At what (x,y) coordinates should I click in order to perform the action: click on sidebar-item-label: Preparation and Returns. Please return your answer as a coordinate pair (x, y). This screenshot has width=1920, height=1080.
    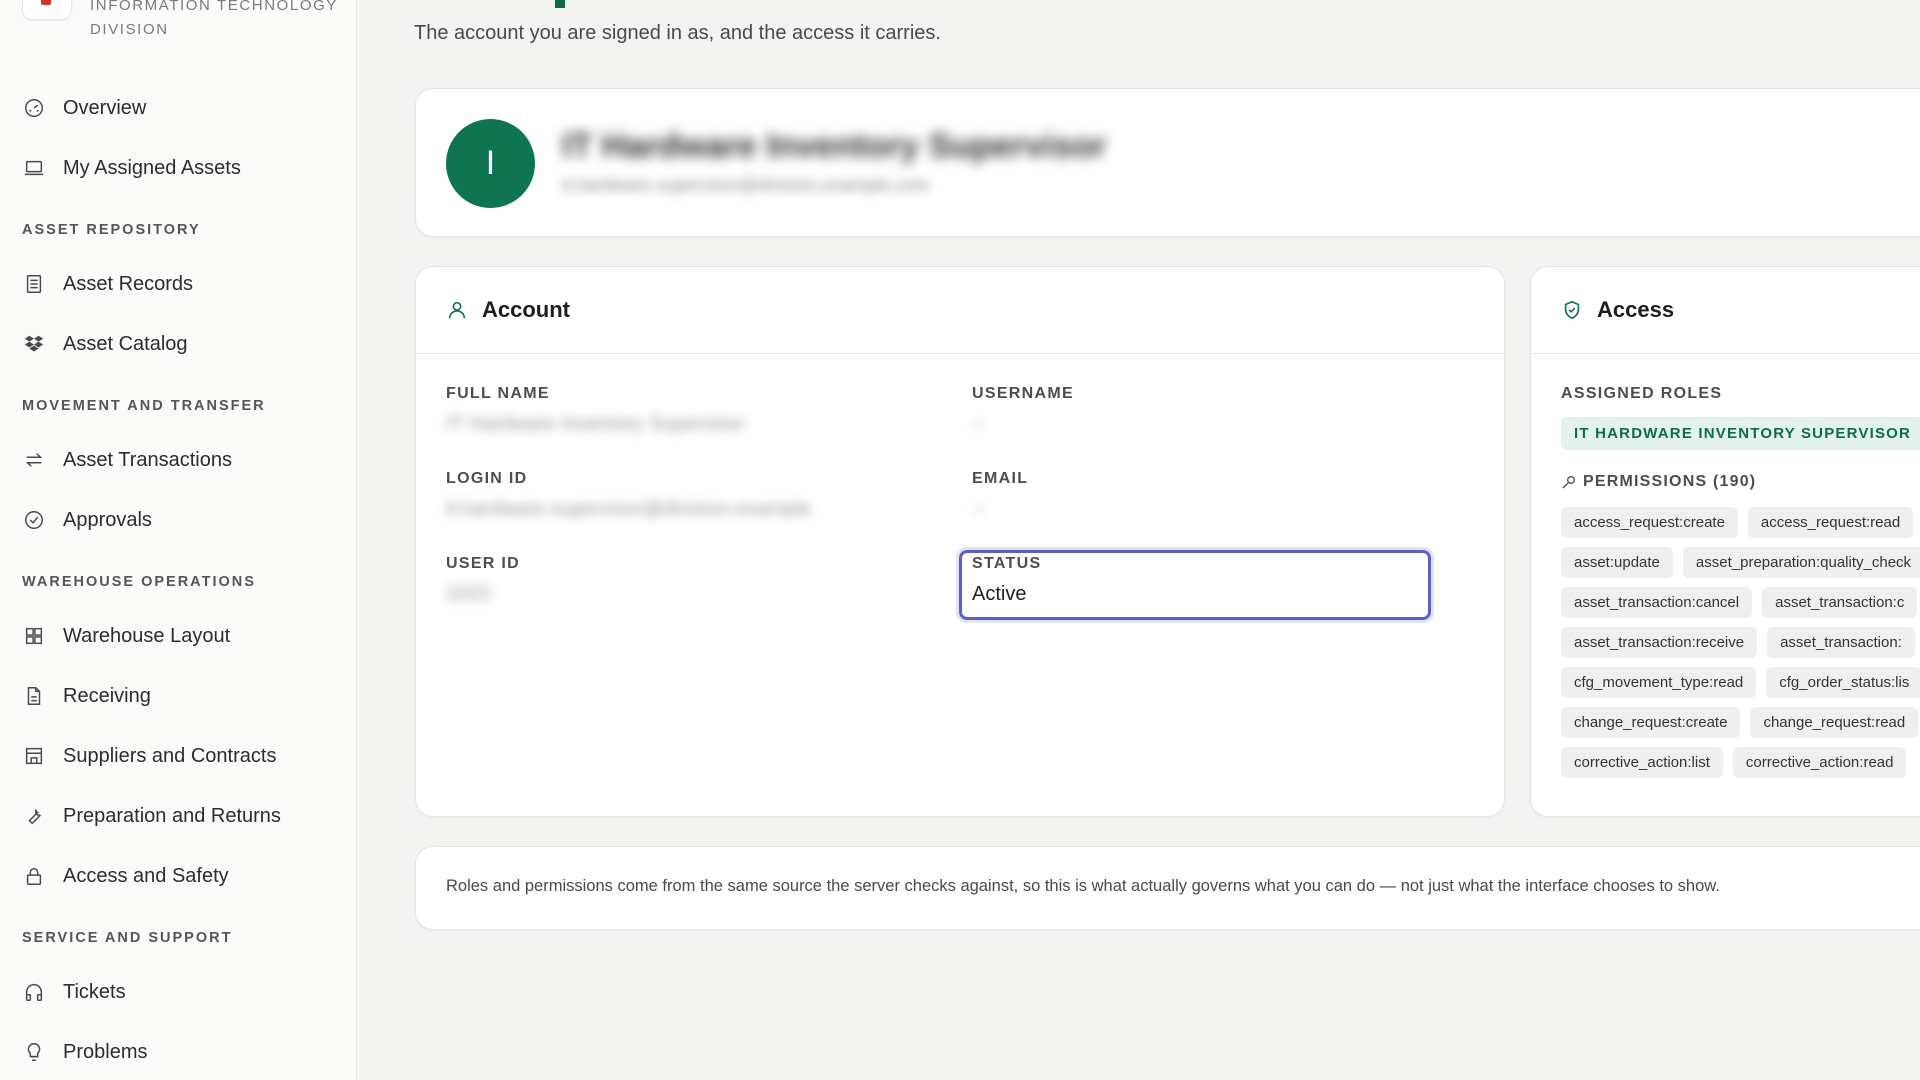
    Looking at the image, I should click on (172, 815).